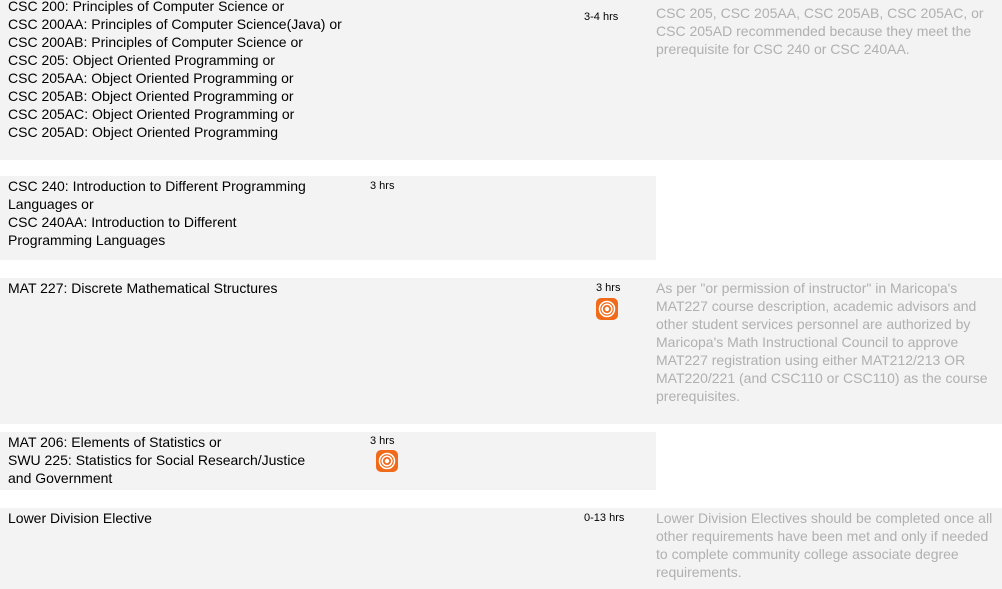  Describe the element at coordinates (115, 442) in the screenshot. I see `course-option: MAT 206: Elements of Statistics or` at that location.